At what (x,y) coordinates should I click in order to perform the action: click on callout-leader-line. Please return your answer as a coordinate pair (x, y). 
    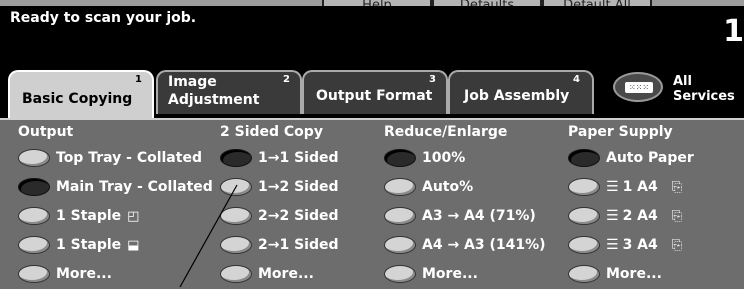
    Looking at the image, I should click on (208, 235).